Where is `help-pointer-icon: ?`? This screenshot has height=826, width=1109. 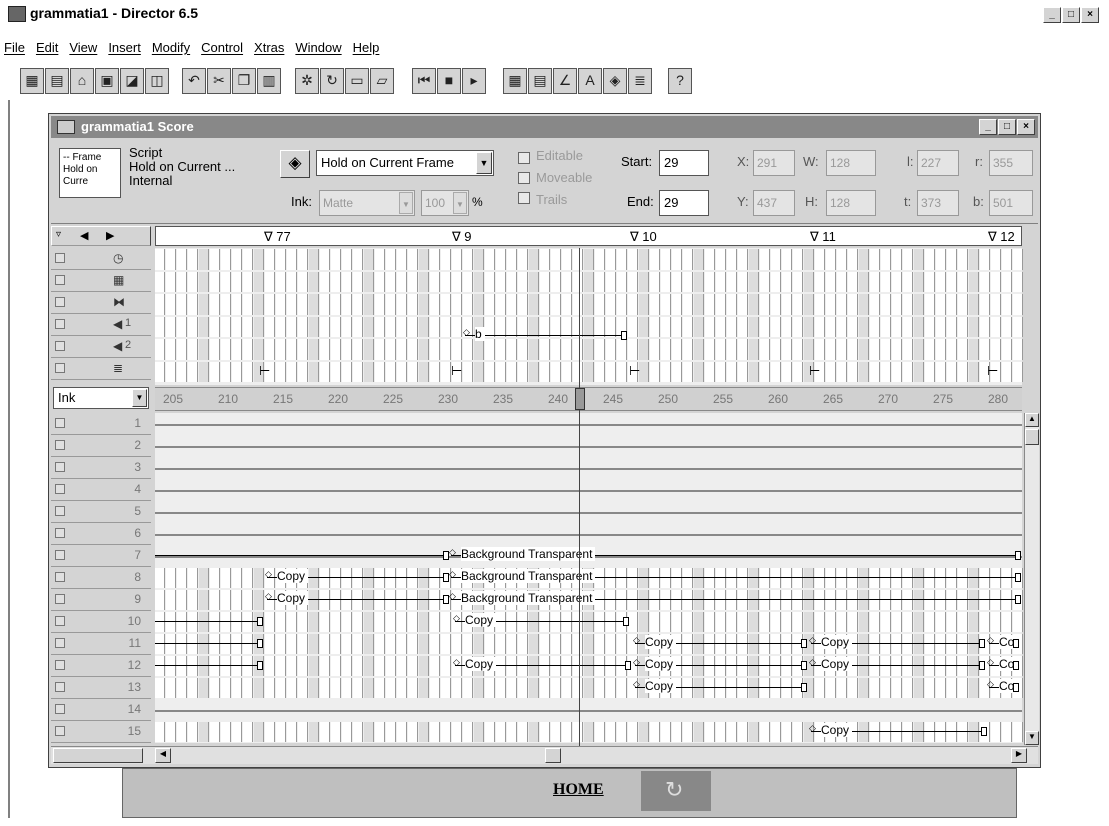
help-pointer-icon: ? is located at coordinates (680, 81).